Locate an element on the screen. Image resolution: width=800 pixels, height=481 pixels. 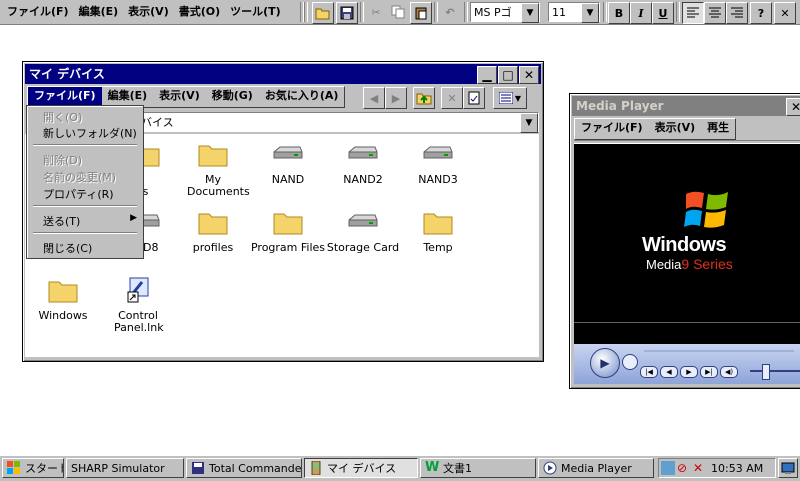
font-name-select: MS Pゴ ▼ is located at coordinates (505, 12).